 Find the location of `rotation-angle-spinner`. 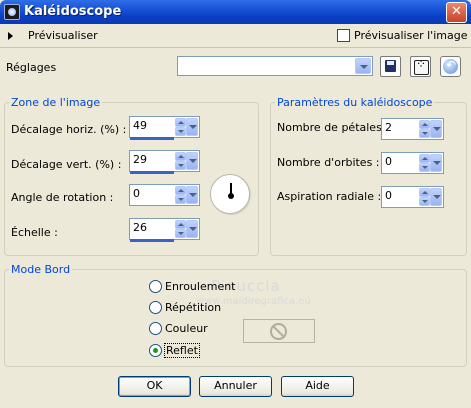

rotation-angle-spinner is located at coordinates (180, 195).